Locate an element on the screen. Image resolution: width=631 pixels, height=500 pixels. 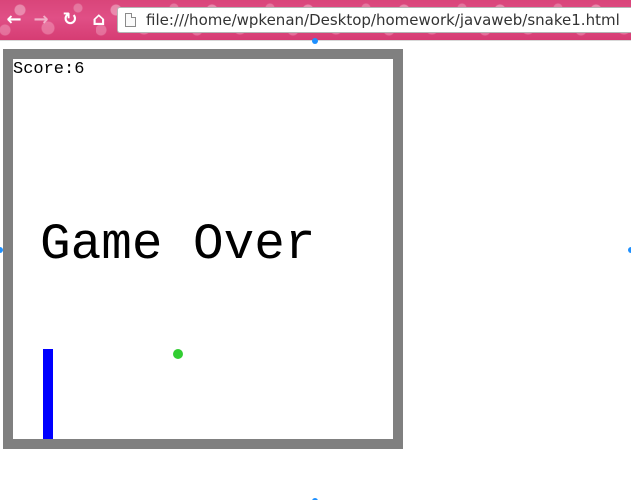
forward-arrow-icon: → is located at coordinates (41, 20).